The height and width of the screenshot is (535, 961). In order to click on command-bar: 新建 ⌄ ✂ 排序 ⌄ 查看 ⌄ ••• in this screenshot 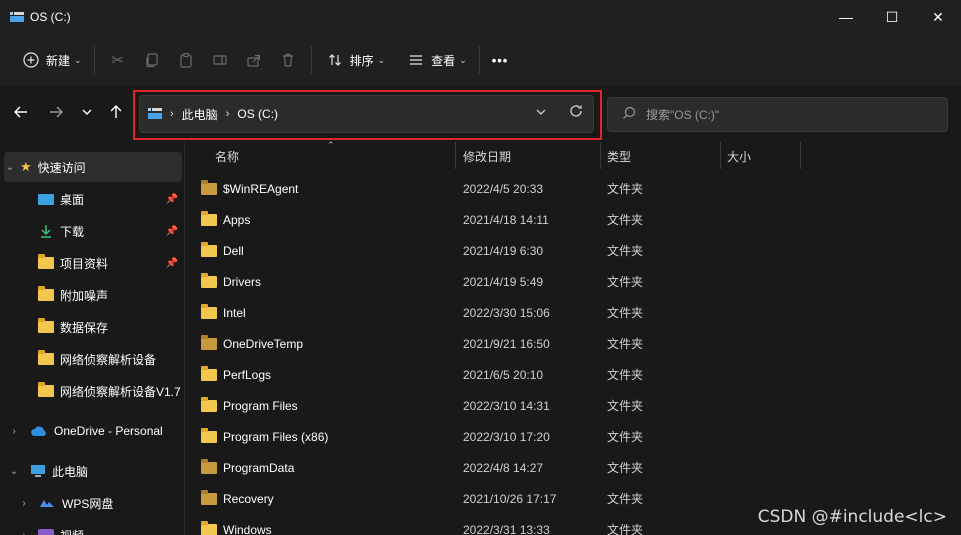, I will do `click(480, 60)`.